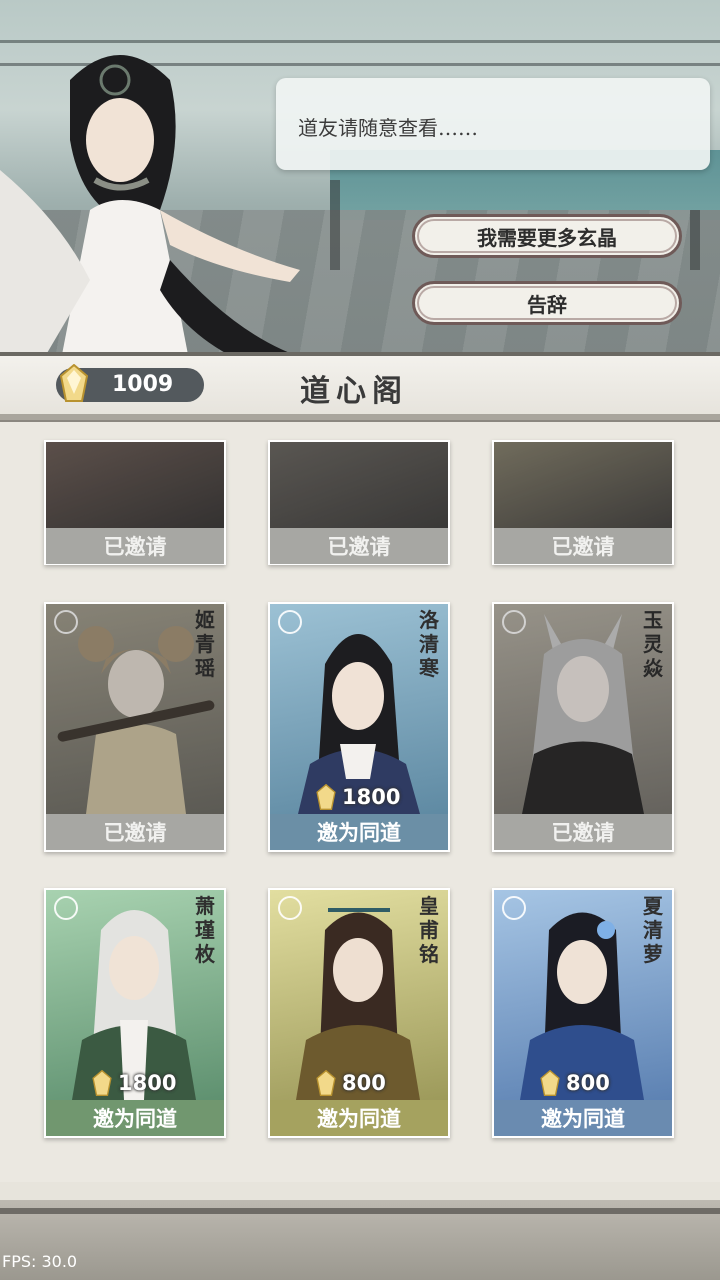  What do you see at coordinates (429, 644) in the screenshot?
I see `character-name: 洛清寒` at bounding box center [429, 644].